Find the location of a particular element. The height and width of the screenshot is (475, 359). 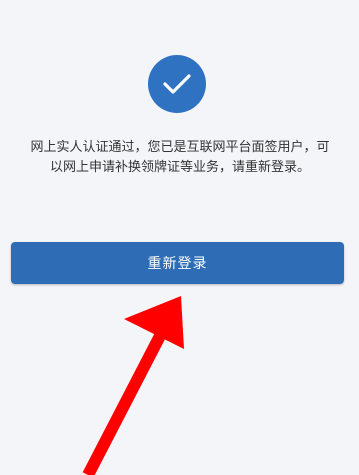

relogin-button: 重新登录 is located at coordinates (177, 263).